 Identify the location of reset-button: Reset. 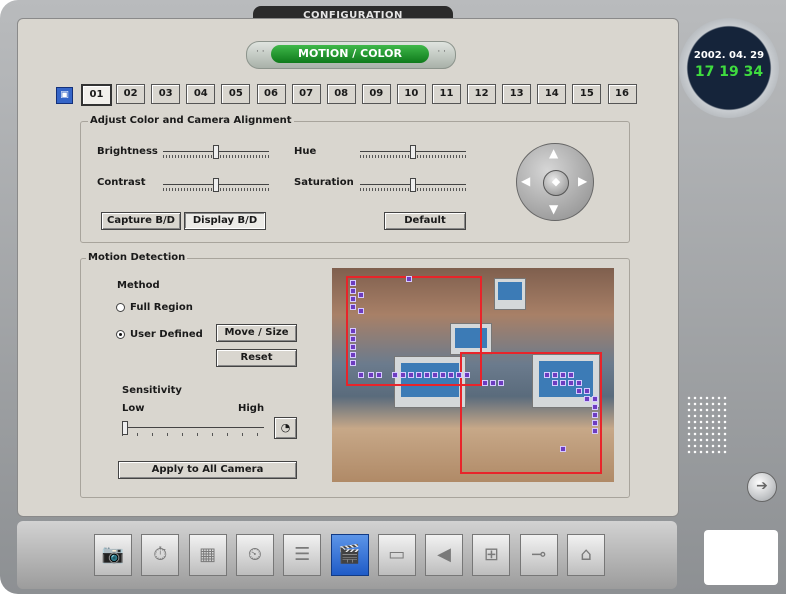
(256, 358).